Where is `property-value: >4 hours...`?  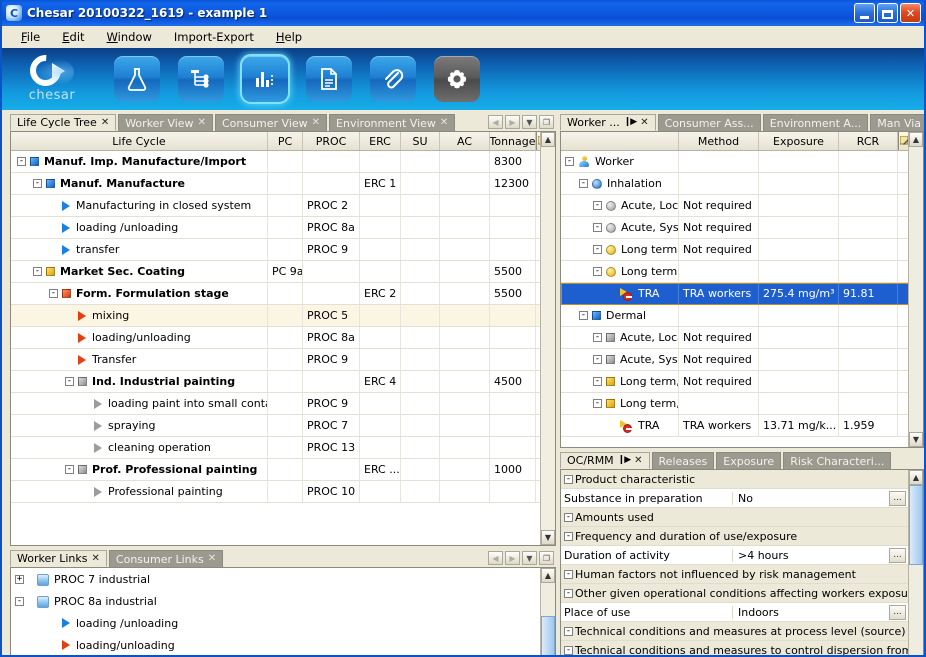
property-value: >4 hours... is located at coordinates (820, 555).